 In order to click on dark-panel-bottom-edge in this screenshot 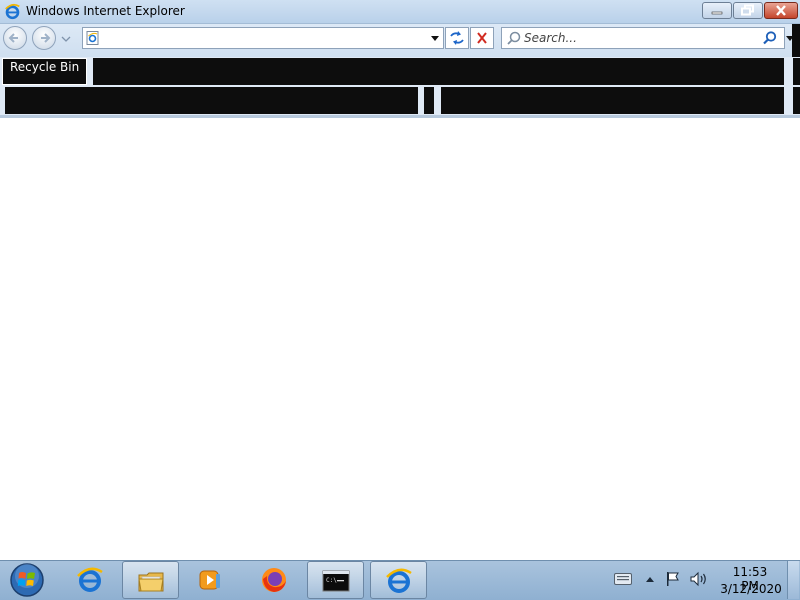, I will do `click(796, 100)`.